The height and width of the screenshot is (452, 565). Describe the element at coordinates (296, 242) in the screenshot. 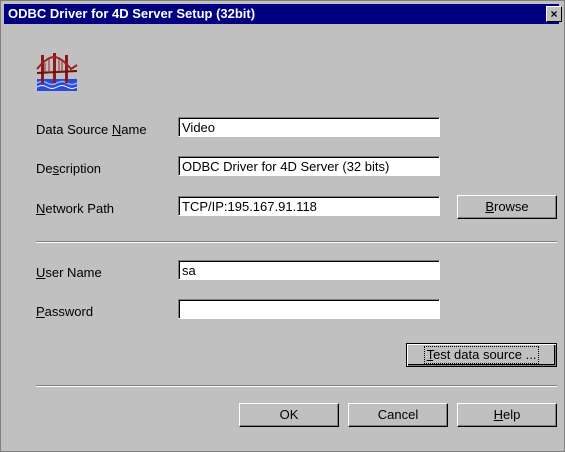

I see `divider-top` at that location.